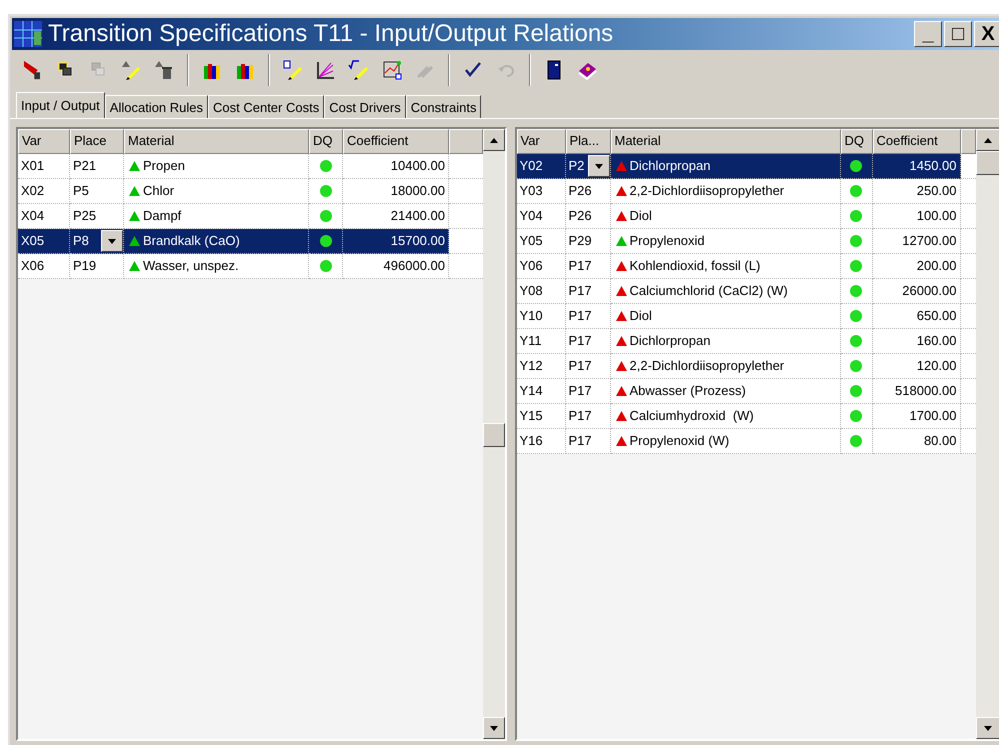 The height and width of the screenshot is (745, 999). I want to click on table-cell-text: Kohlendioxid, fossil (L), so click(695, 266).